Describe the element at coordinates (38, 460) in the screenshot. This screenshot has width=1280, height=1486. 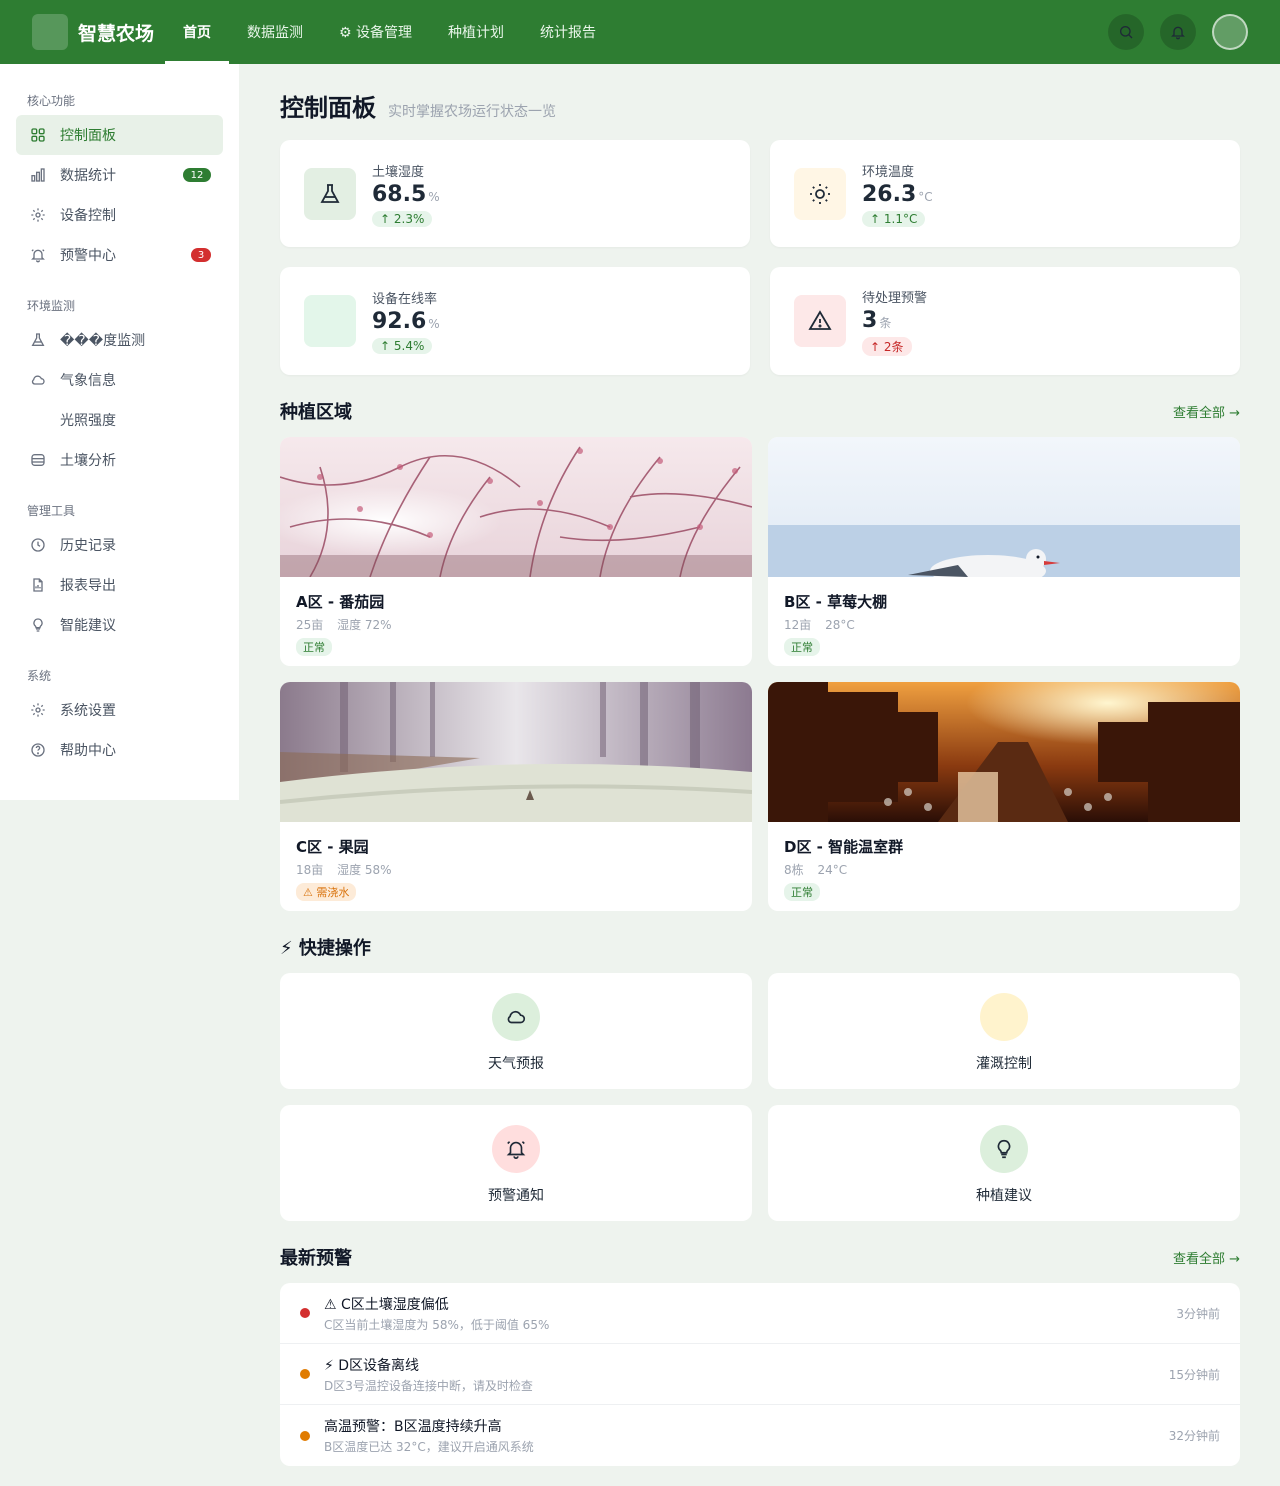
I see `database-icon` at that location.